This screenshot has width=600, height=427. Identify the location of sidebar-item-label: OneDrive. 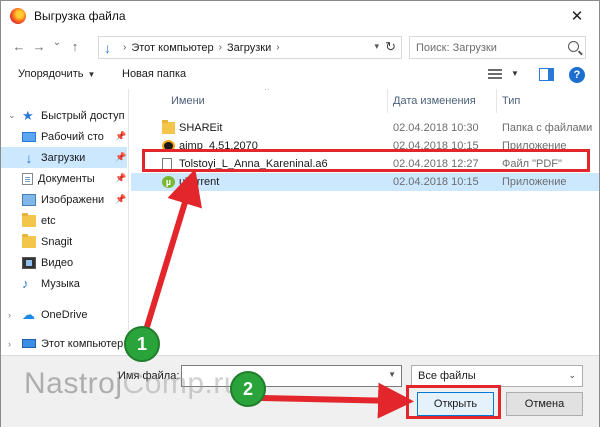
(64, 314).